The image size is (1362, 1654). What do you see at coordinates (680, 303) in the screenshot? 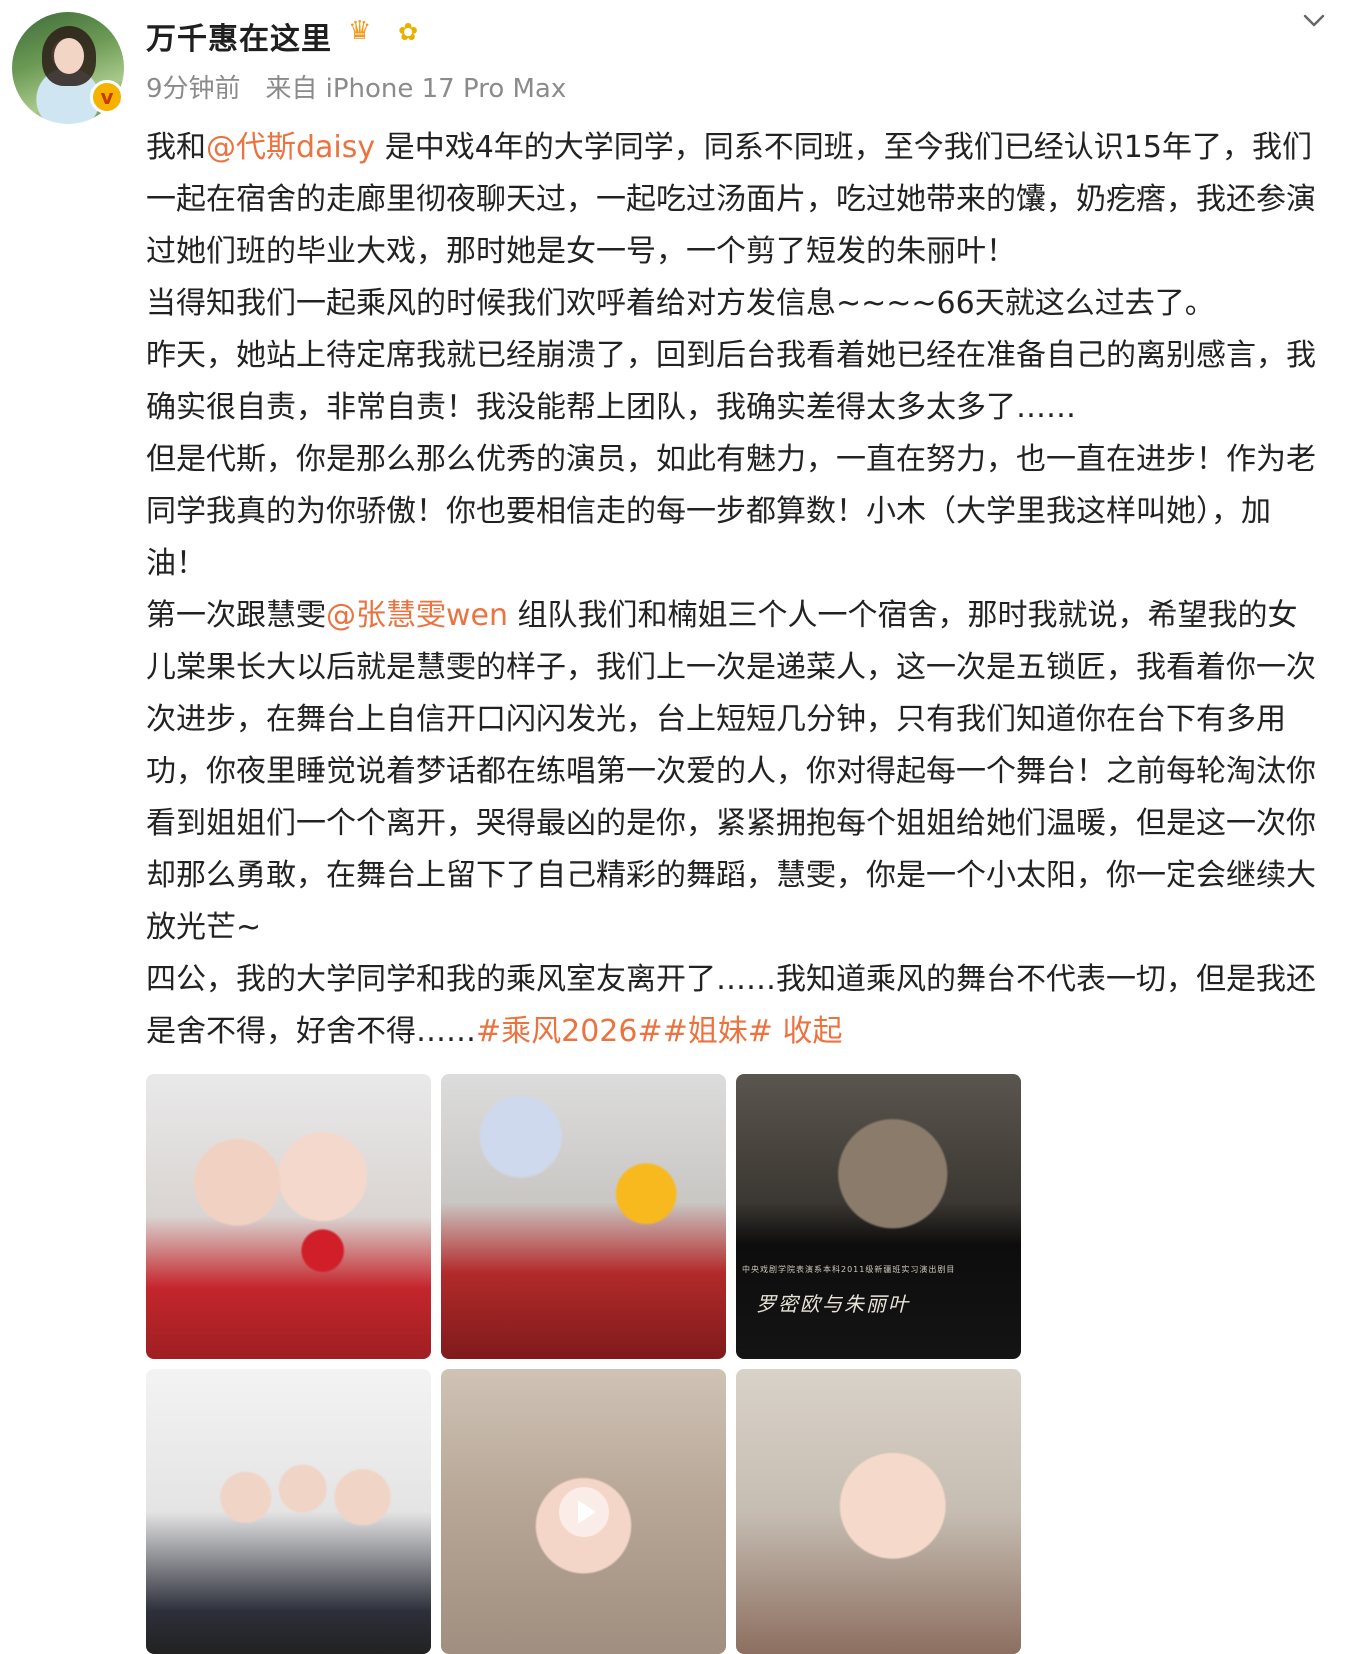
I see `post-text: 当得知我们一起乘风的时候我们欢呼着给对方发信息~~~~66天就这么过去了。` at bounding box center [680, 303].